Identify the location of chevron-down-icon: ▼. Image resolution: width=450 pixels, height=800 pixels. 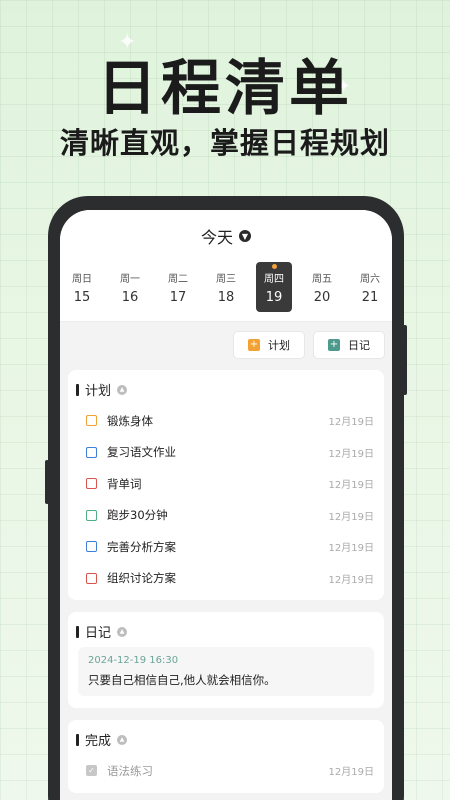
(245, 236).